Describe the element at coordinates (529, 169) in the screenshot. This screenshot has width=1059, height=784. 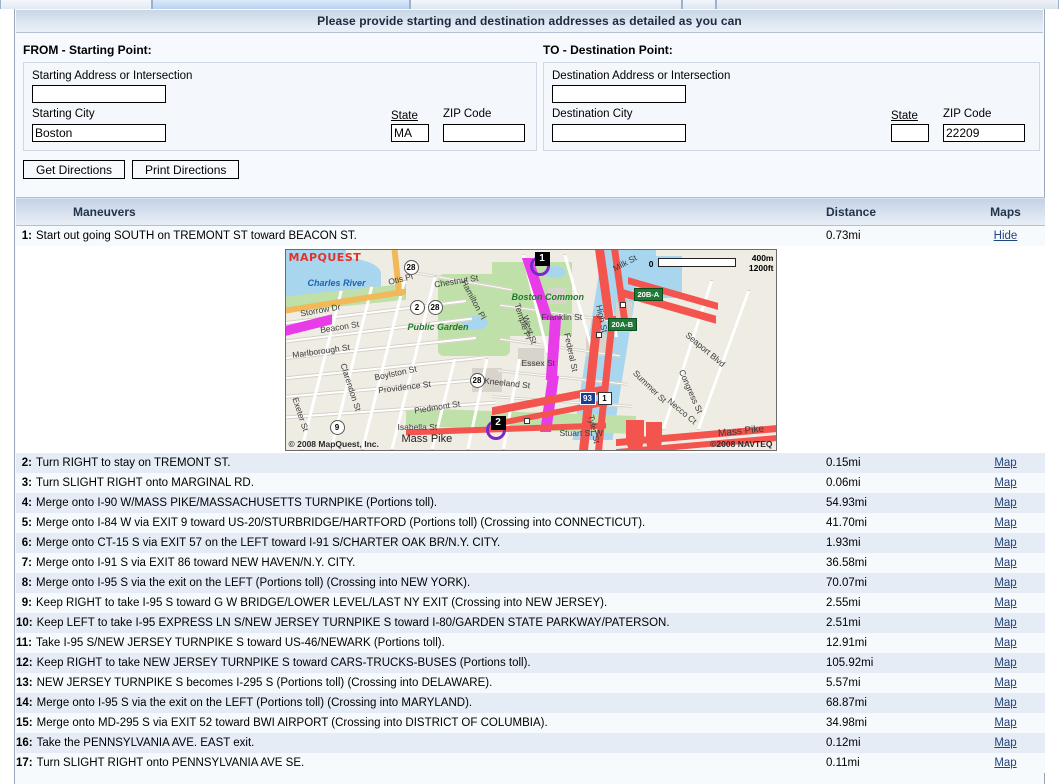
I see `form-buttons: Get Directions Print Directions` at that location.